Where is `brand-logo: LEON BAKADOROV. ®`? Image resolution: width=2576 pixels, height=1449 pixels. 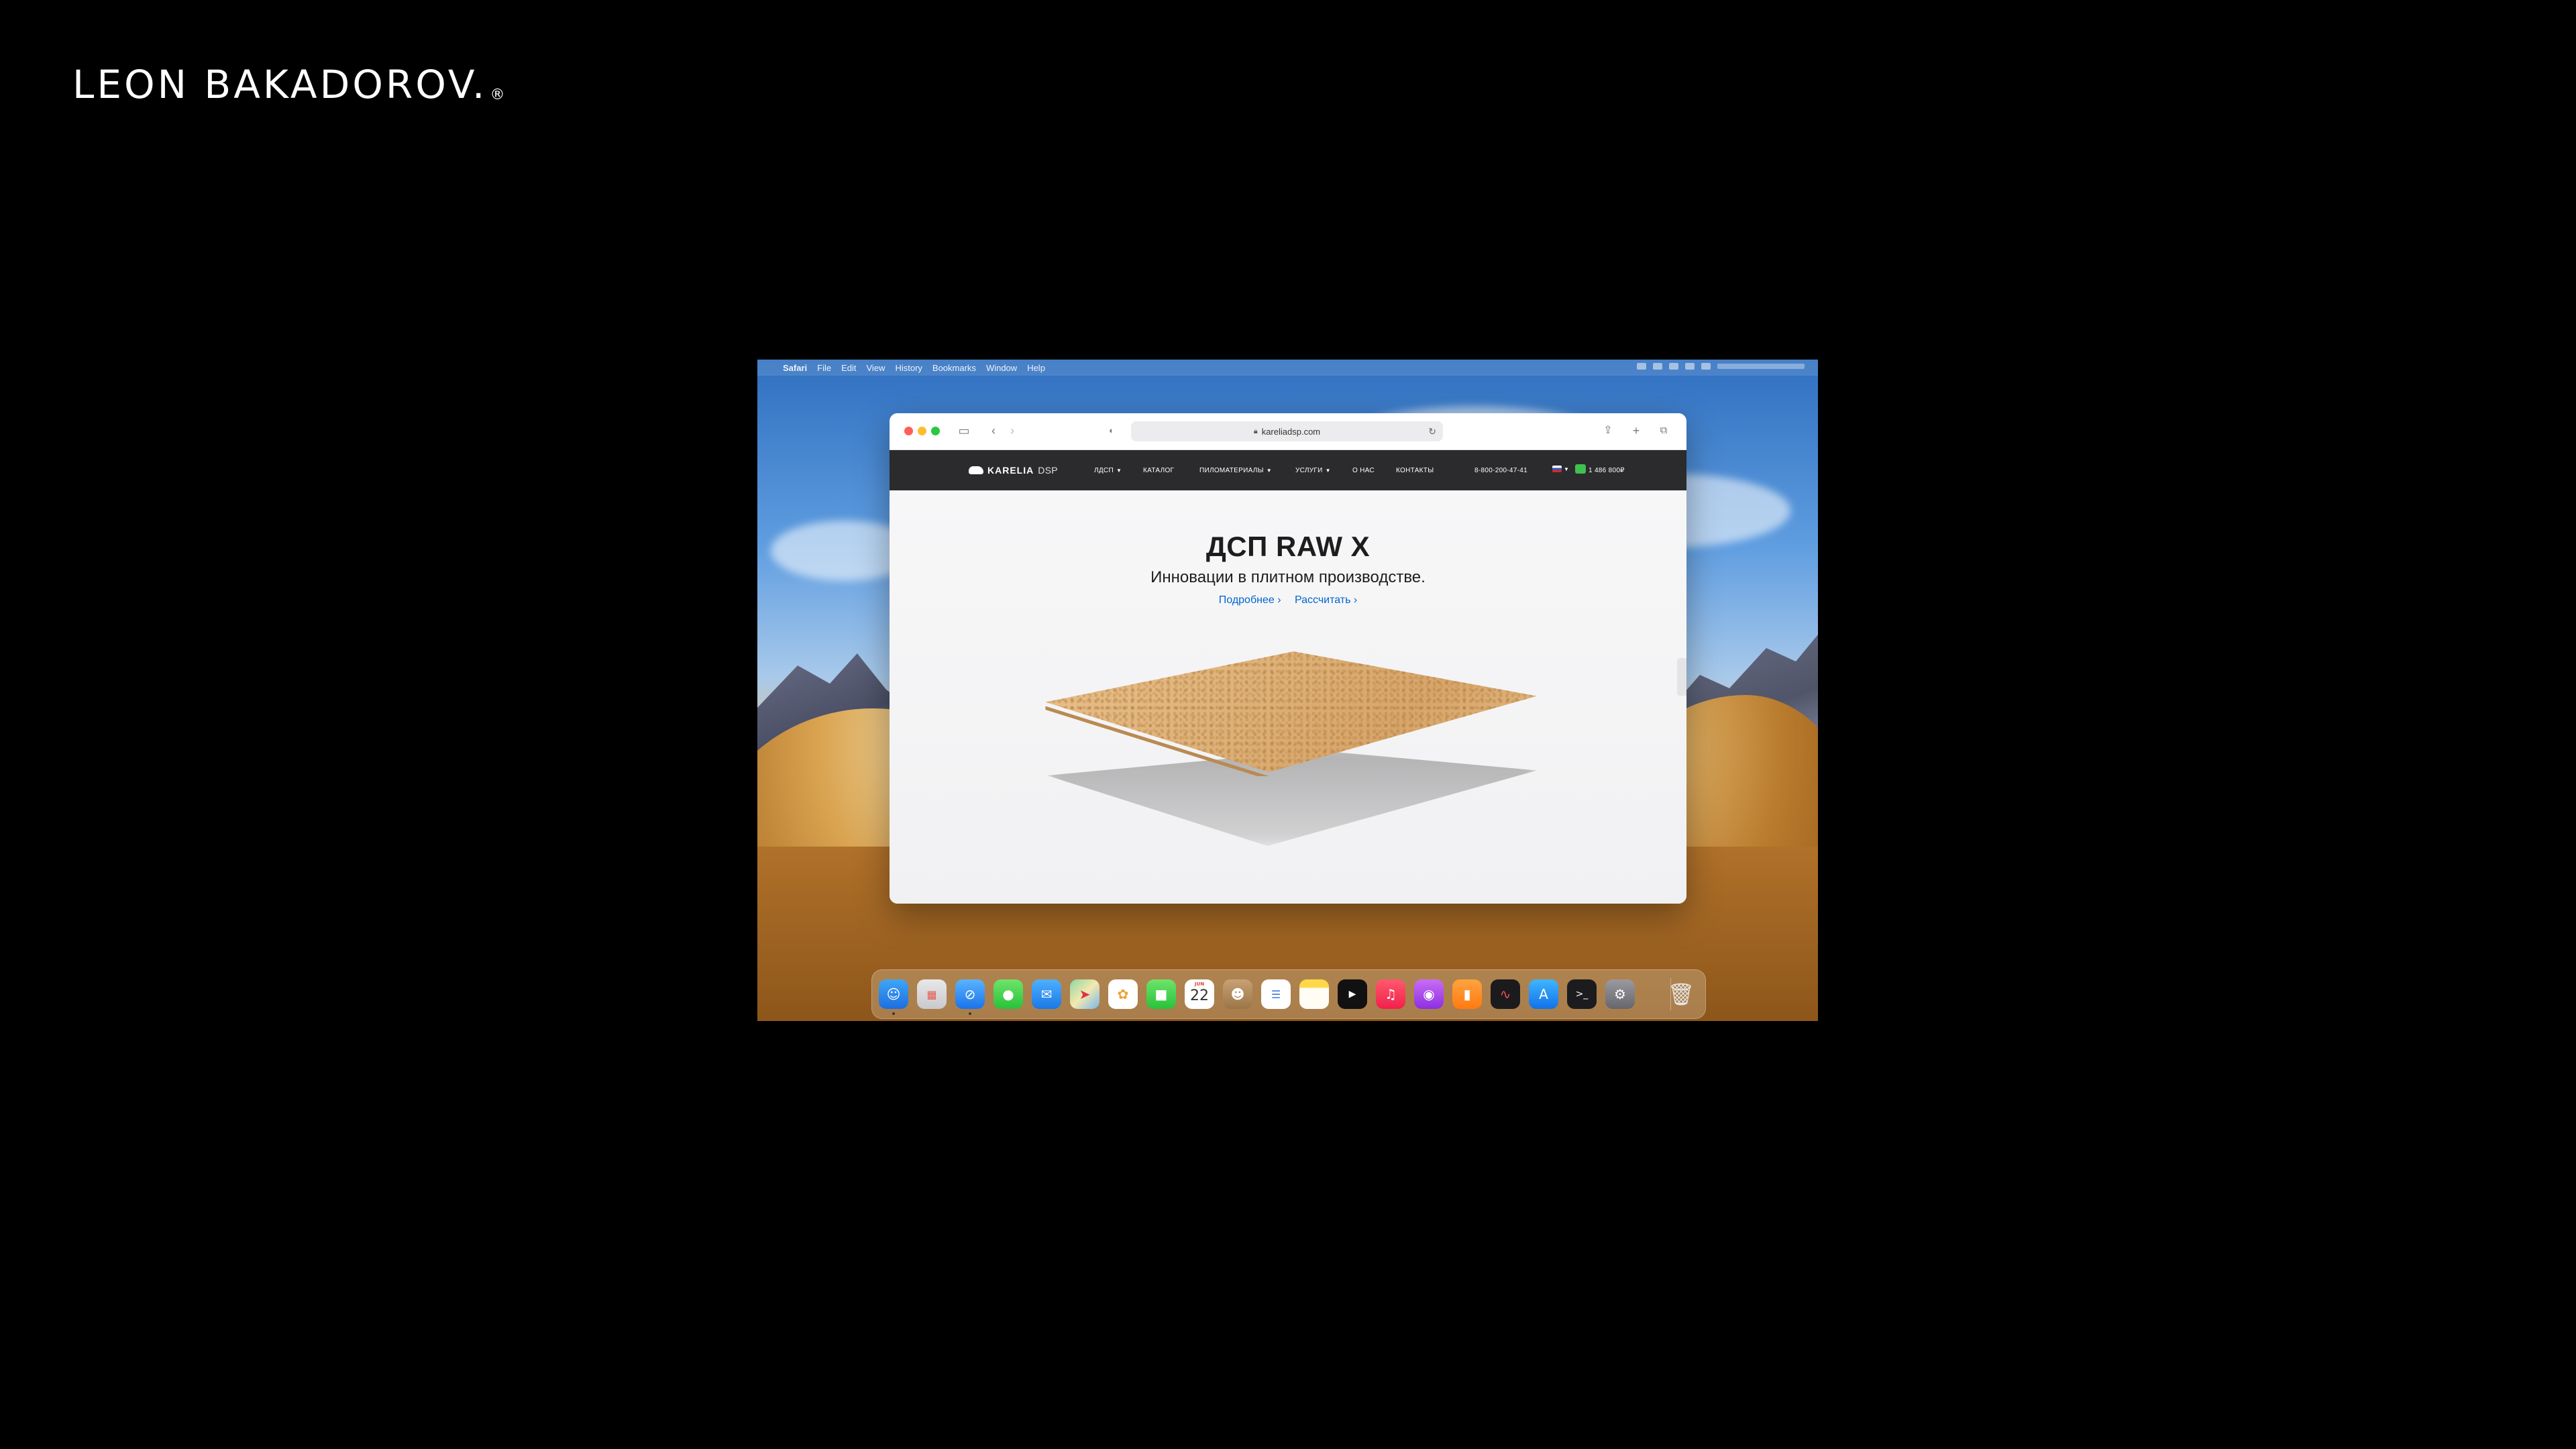
brand-logo: LEON BAKADOROV. ® is located at coordinates (289, 84).